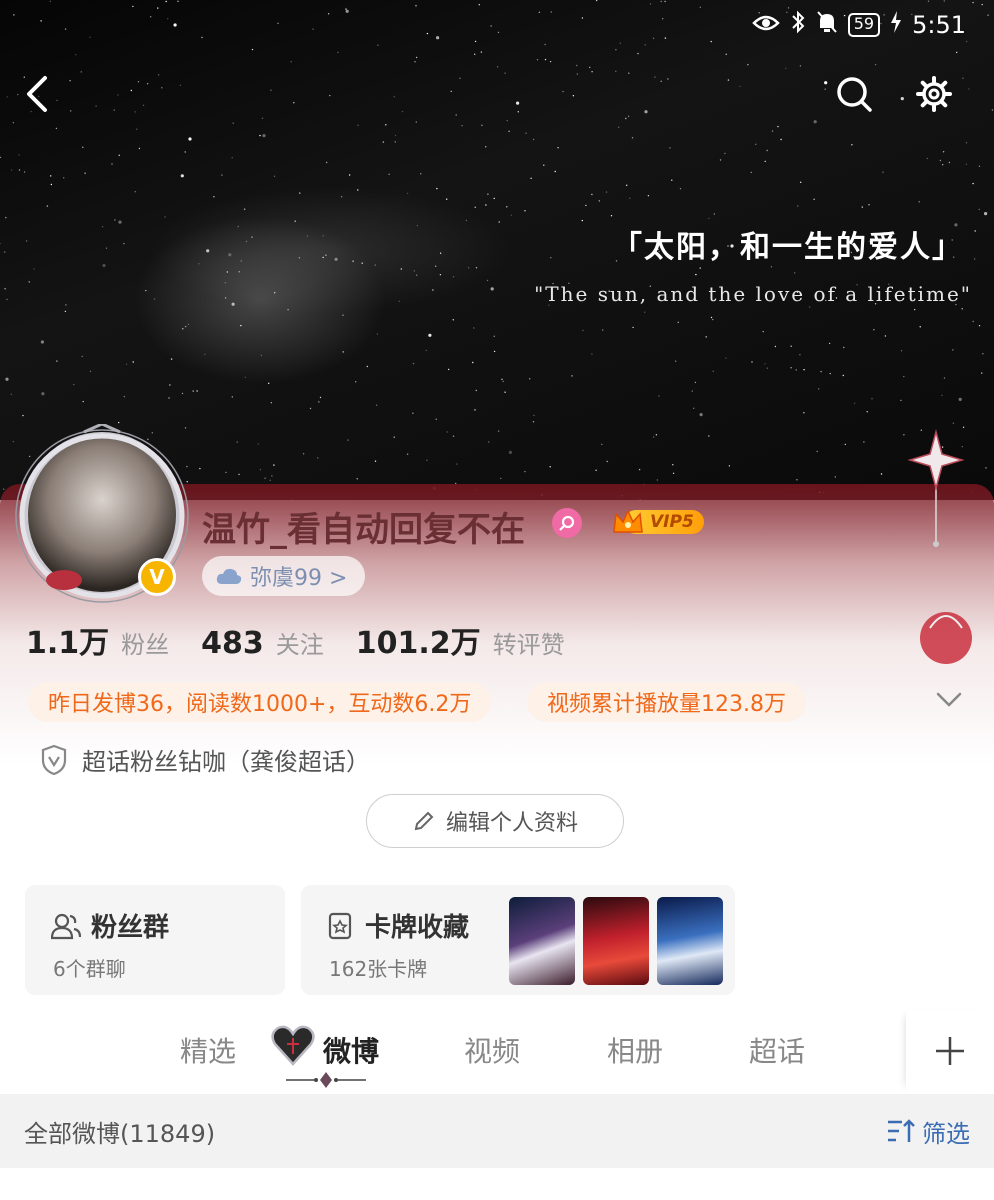 The image size is (994, 1200). What do you see at coordinates (765, 25) in the screenshot?
I see `eye-icon` at bounding box center [765, 25].